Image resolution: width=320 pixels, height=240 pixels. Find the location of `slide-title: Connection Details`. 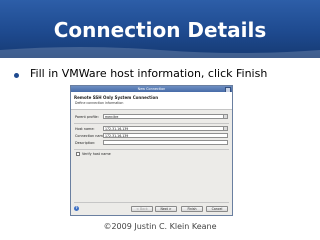

slide-title: Connection Details is located at coordinates (160, 30).